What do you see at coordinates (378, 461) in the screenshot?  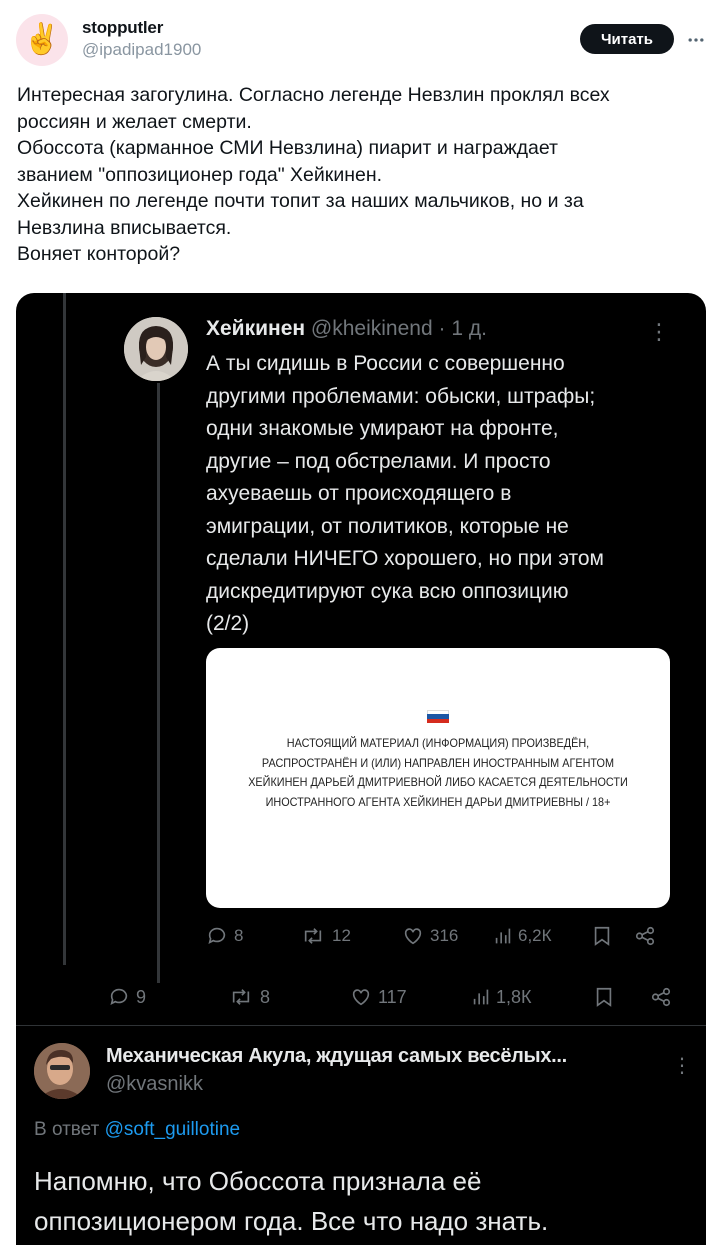 I see `reply-text-line: другие – под обстрелами. И просто` at bounding box center [378, 461].